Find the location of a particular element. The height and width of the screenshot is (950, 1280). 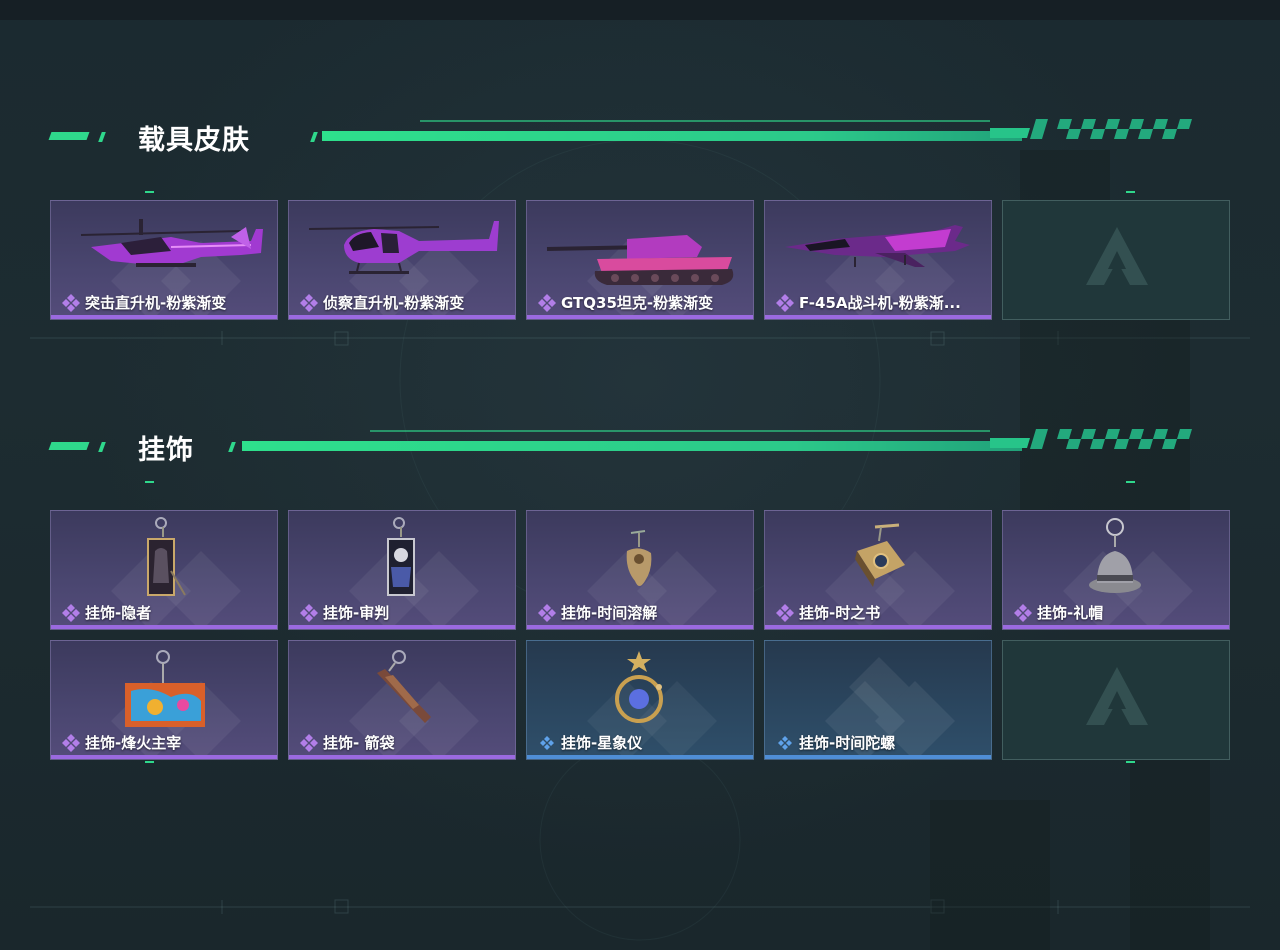

item-name: 挂饰-星象仪 is located at coordinates (602, 743).